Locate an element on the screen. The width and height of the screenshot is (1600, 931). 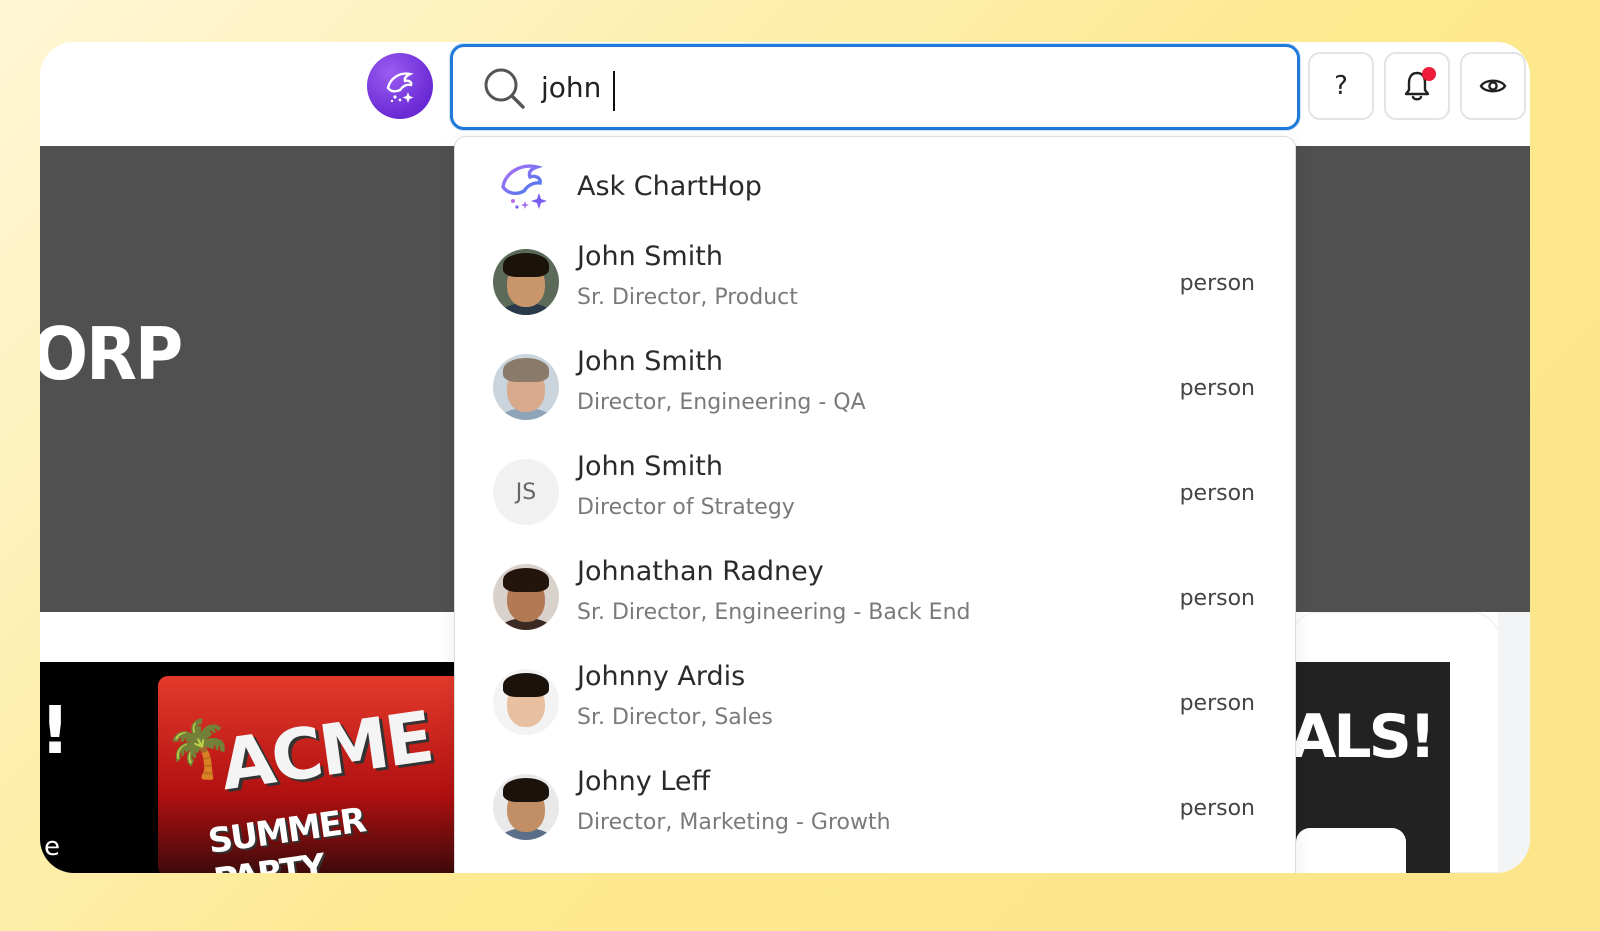
search-box is located at coordinates (875, 87).